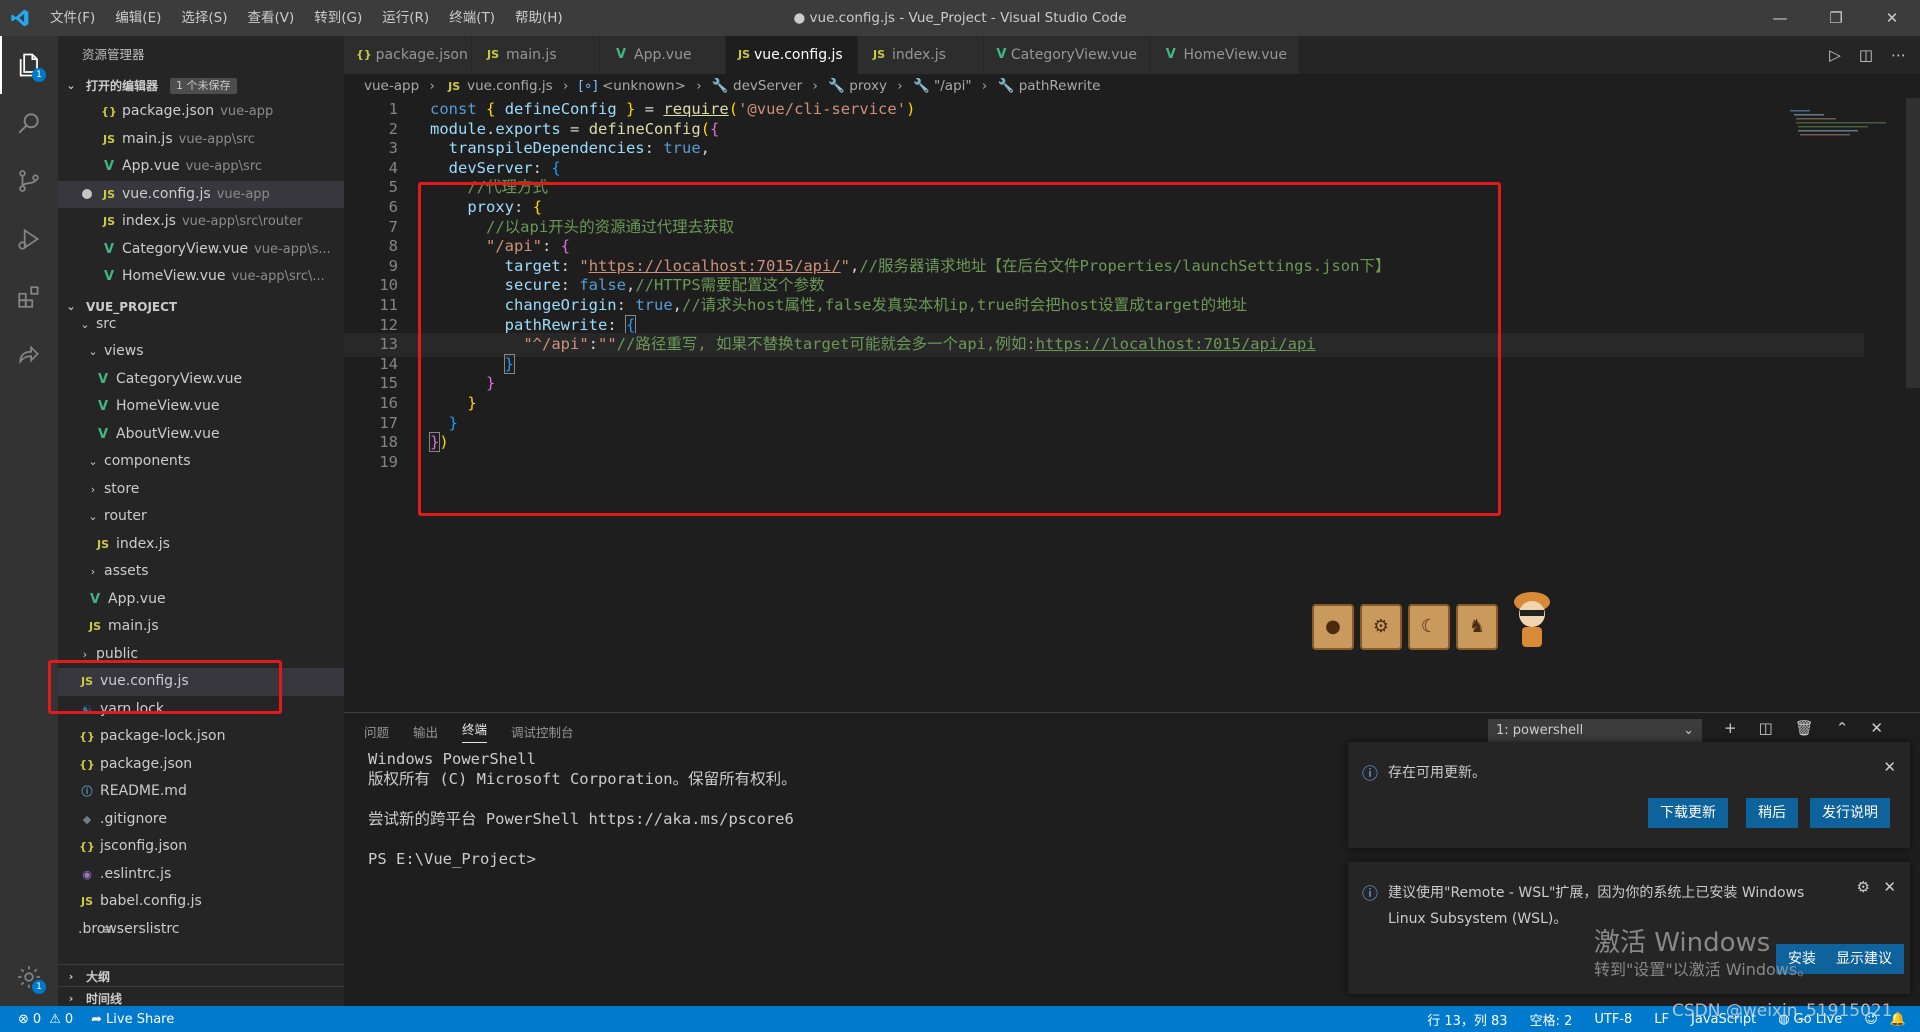 This screenshot has width=1920, height=1032. What do you see at coordinates (201, 847) in the screenshot?
I see `tree-file: {} jsconfig.json` at bounding box center [201, 847].